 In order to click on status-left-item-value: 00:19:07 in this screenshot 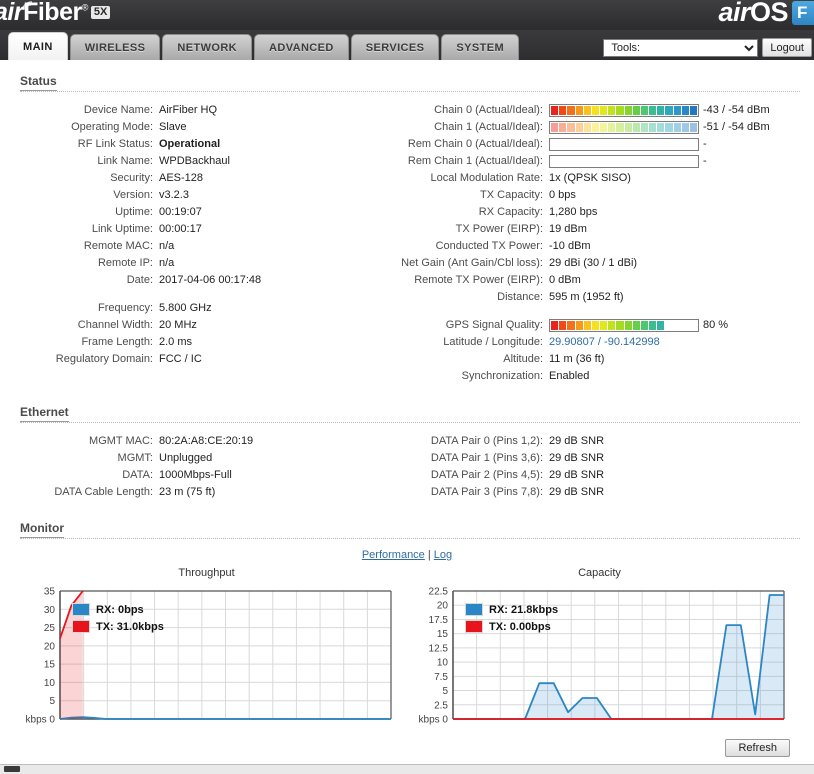, I will do `click(180, 212)`.